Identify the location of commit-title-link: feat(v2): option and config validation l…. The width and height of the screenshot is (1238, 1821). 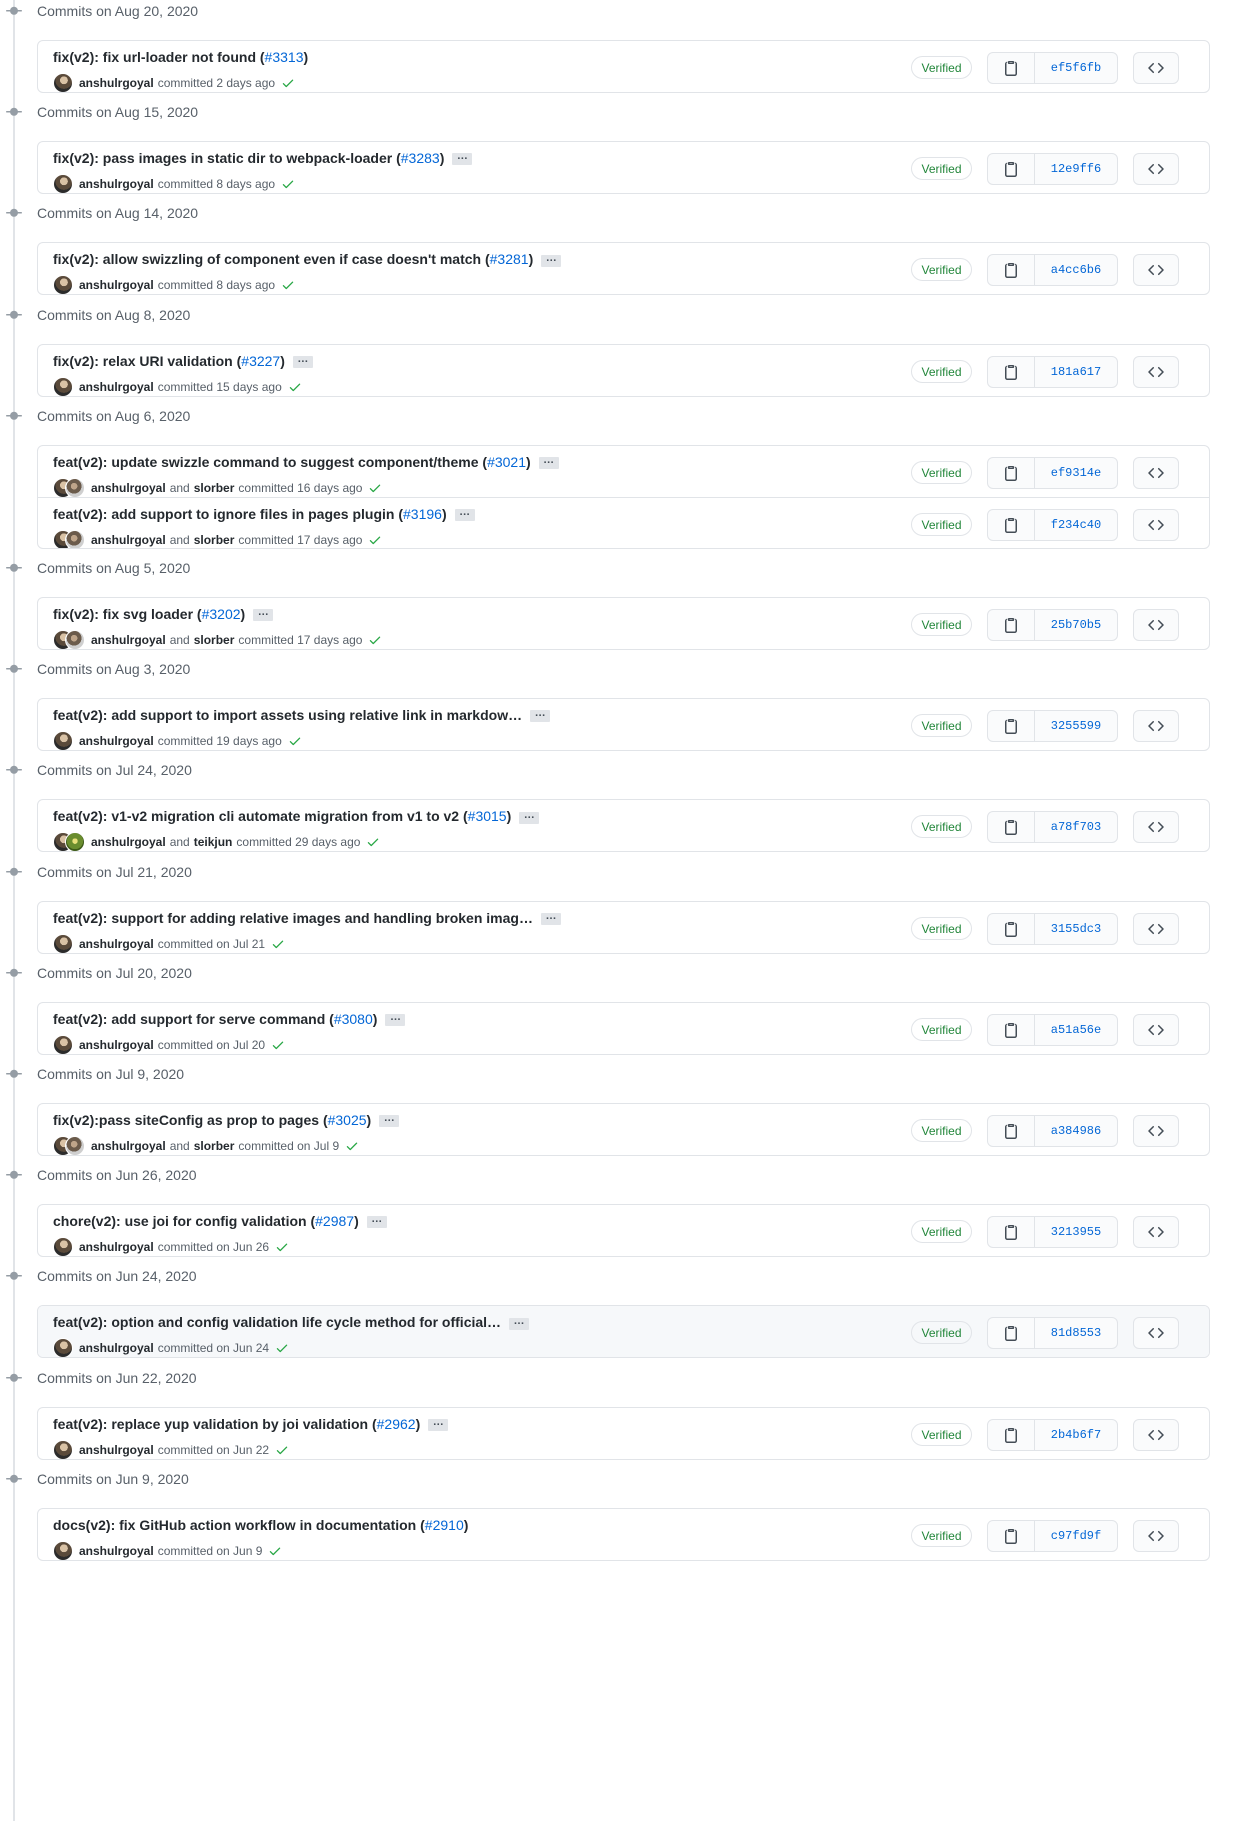
(277, 1322).